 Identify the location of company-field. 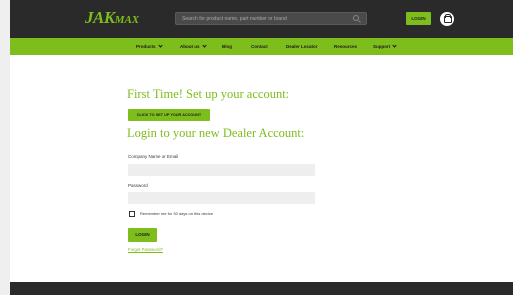
(221, 170).